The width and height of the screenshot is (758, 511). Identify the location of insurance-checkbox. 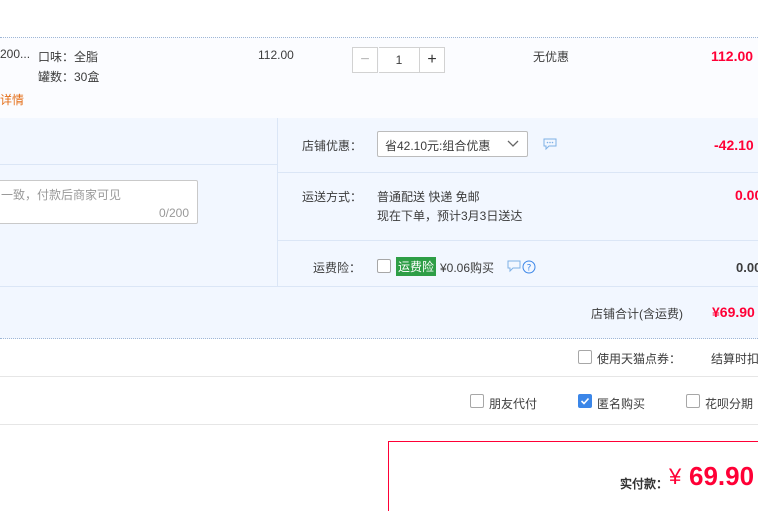
(384, 266).